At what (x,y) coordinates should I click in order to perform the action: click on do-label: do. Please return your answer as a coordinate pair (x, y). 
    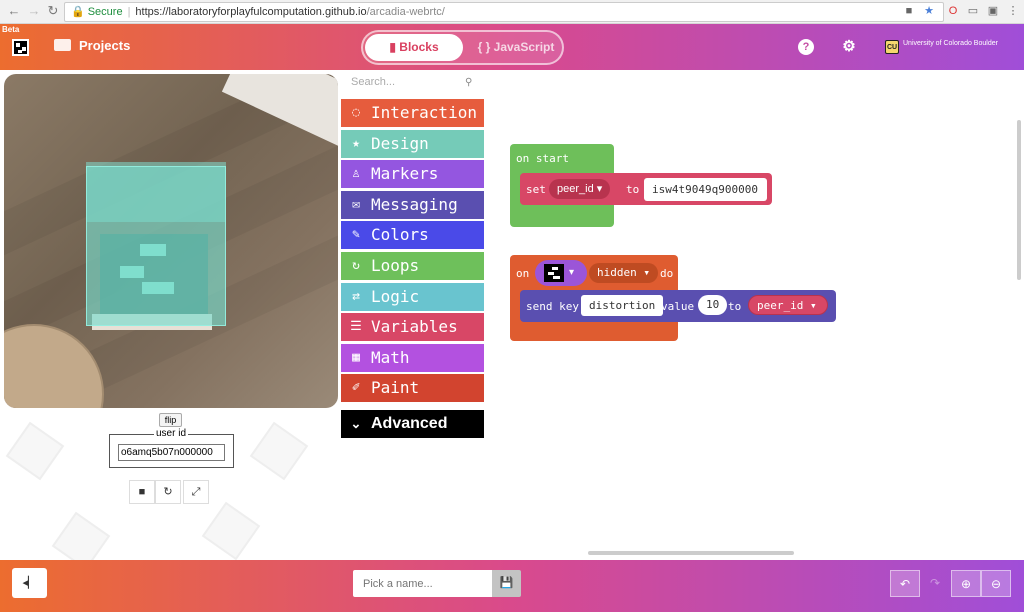
    Looking at the image, I should click on (667, 273).